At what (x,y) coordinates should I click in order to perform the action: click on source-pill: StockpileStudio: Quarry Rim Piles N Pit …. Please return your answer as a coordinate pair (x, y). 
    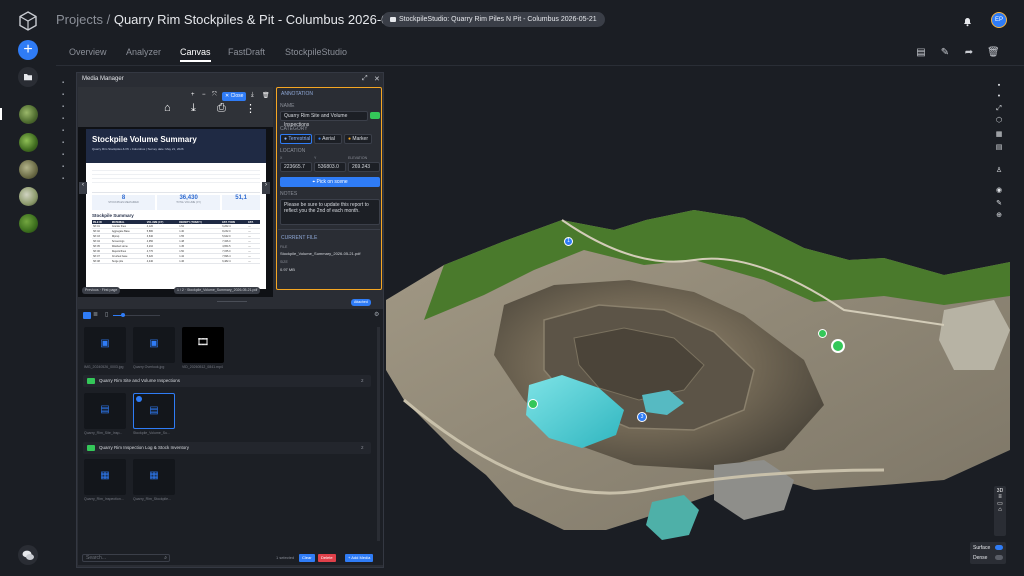
    Looking at the image, I should click on (493, 19).